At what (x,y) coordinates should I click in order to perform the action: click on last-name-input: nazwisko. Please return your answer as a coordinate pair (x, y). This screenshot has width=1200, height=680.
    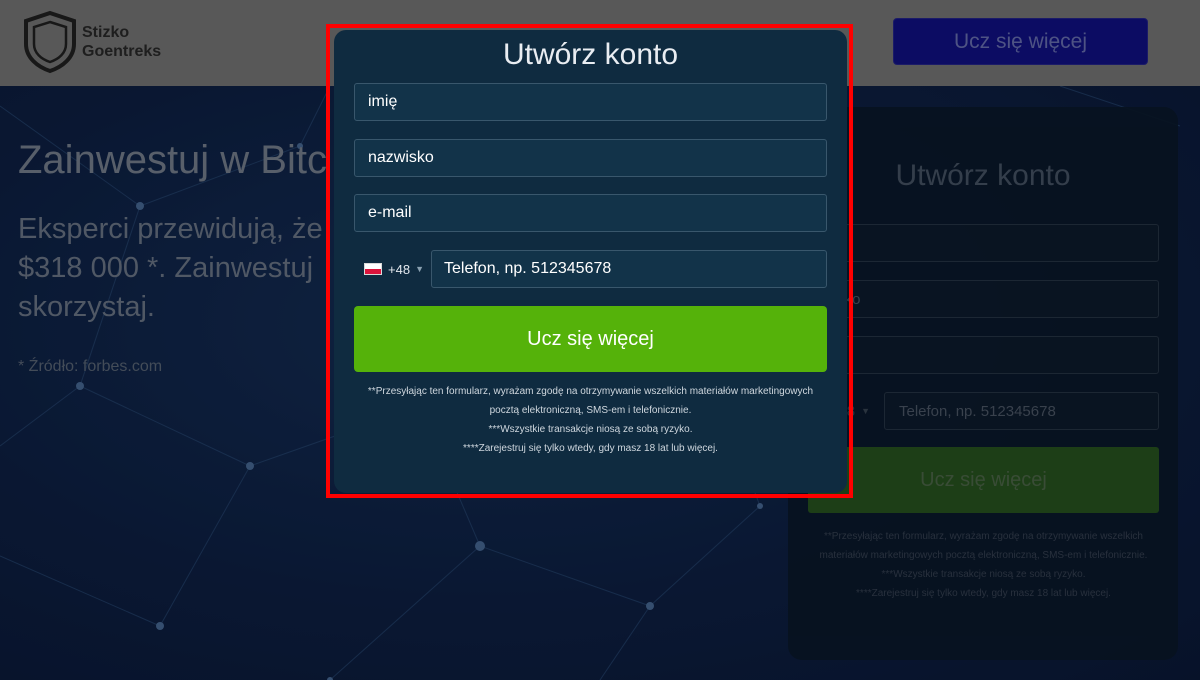
    Looking at the image, I should click on (590, 158).